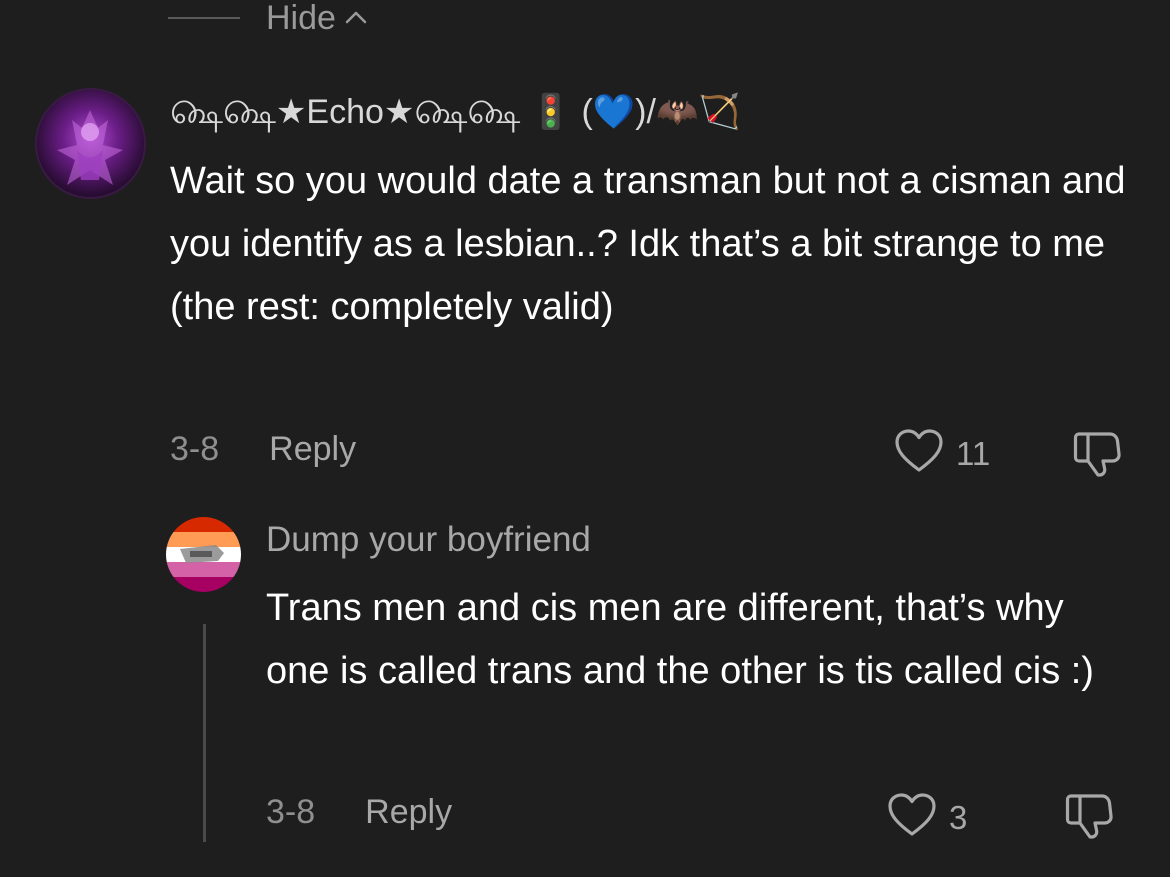 The image size is (1170, 877). What do you see at coordinates (973, 453) in the screenshot?
I see `like-count: 11` at bounding box center [973, 453].